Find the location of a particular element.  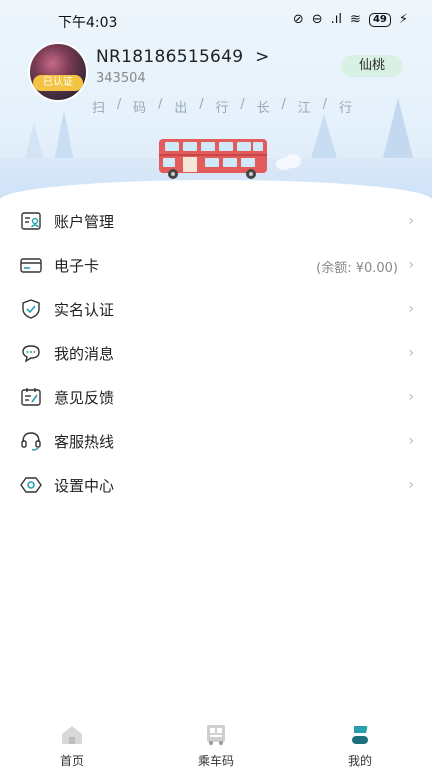

status-icons: ⊘ ⊖ .ıl ≋ 49 ⚡ is located at coordinates (350, 20).